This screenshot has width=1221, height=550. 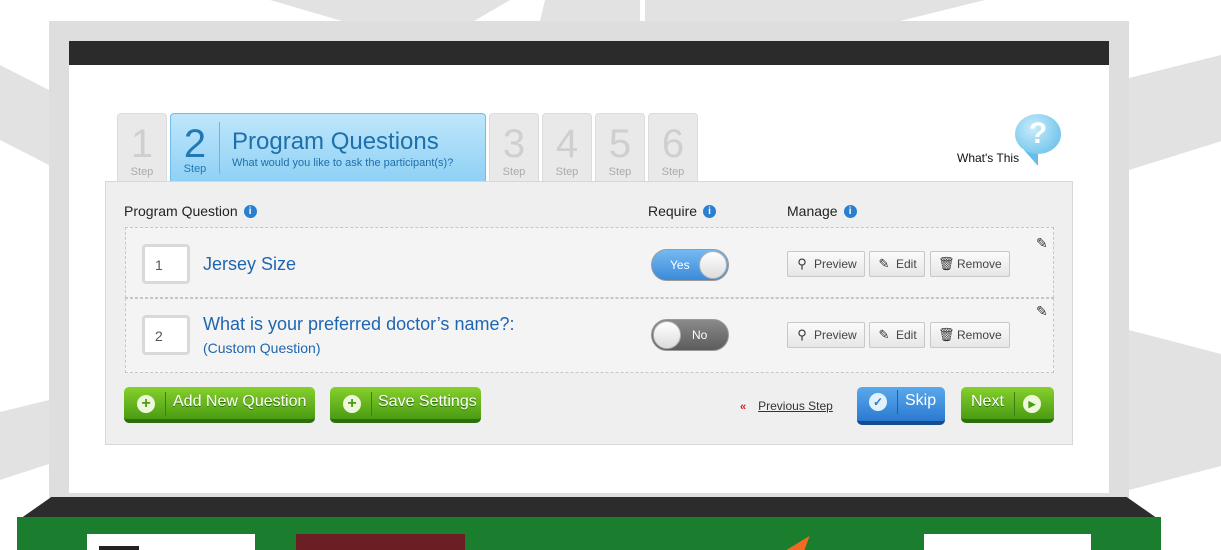 I want to click on step-6-tab: 6 Step, so click(x=673, y=147).